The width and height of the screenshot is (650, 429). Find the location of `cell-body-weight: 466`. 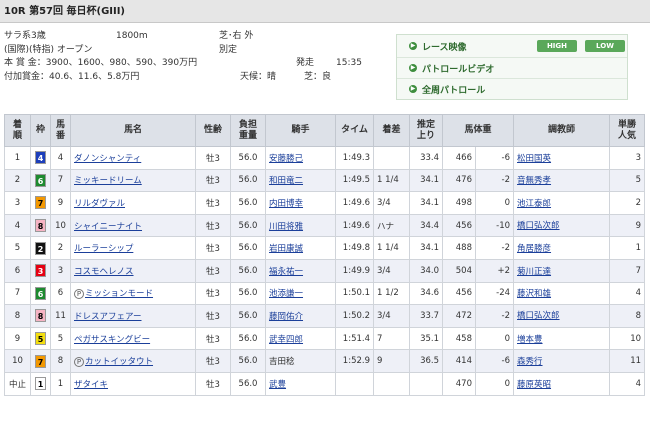

cell-body-weight: 466 is located at coordinates (459, 158).